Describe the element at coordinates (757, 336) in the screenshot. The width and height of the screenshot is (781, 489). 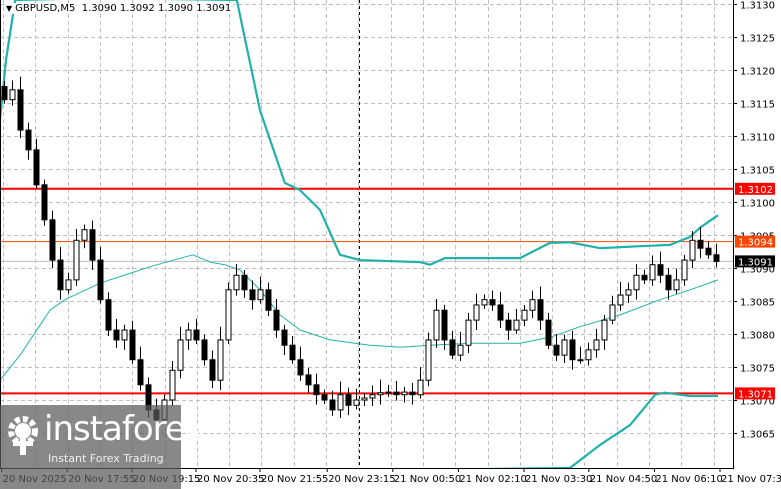
I see `price-tick-label: 1.3080` at that location.